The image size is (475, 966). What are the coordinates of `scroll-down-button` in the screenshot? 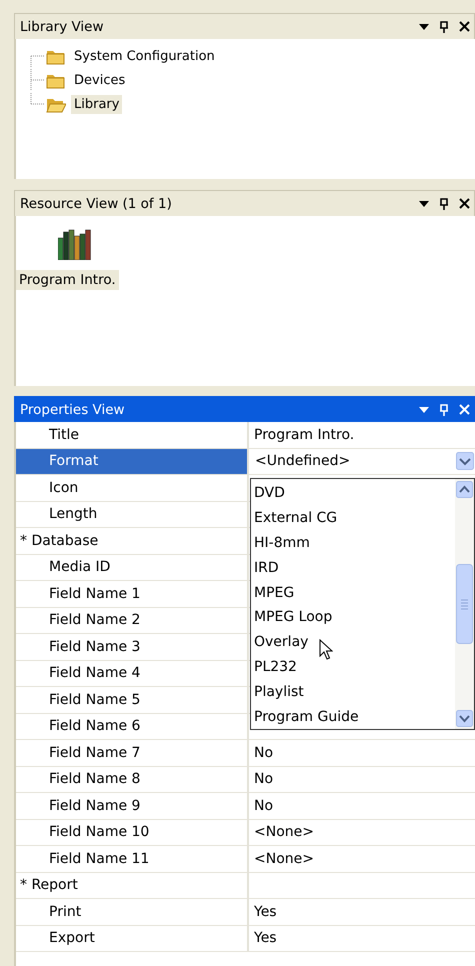 It's located at (464, 718).